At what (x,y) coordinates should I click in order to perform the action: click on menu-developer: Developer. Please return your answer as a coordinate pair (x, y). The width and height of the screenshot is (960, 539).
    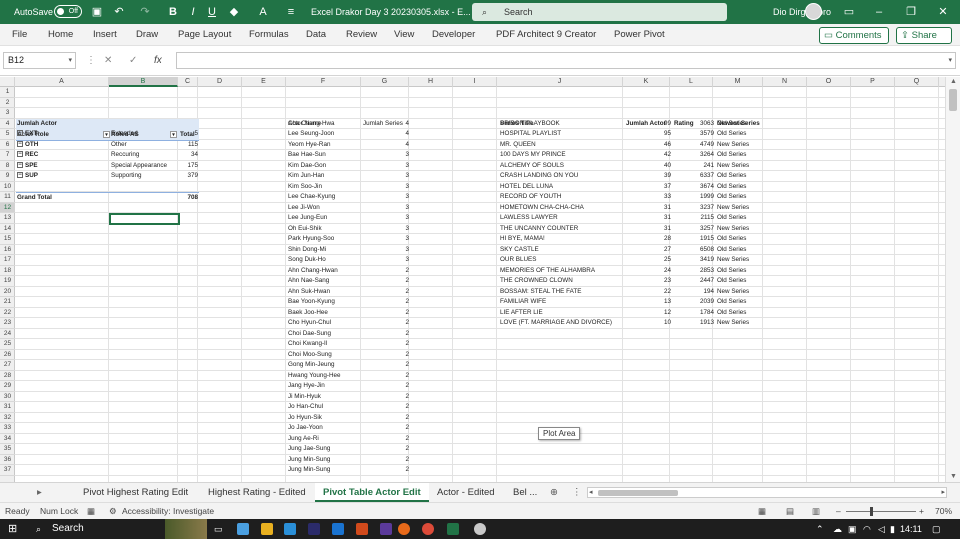
    Looking at the image, I should click on (453, 35).